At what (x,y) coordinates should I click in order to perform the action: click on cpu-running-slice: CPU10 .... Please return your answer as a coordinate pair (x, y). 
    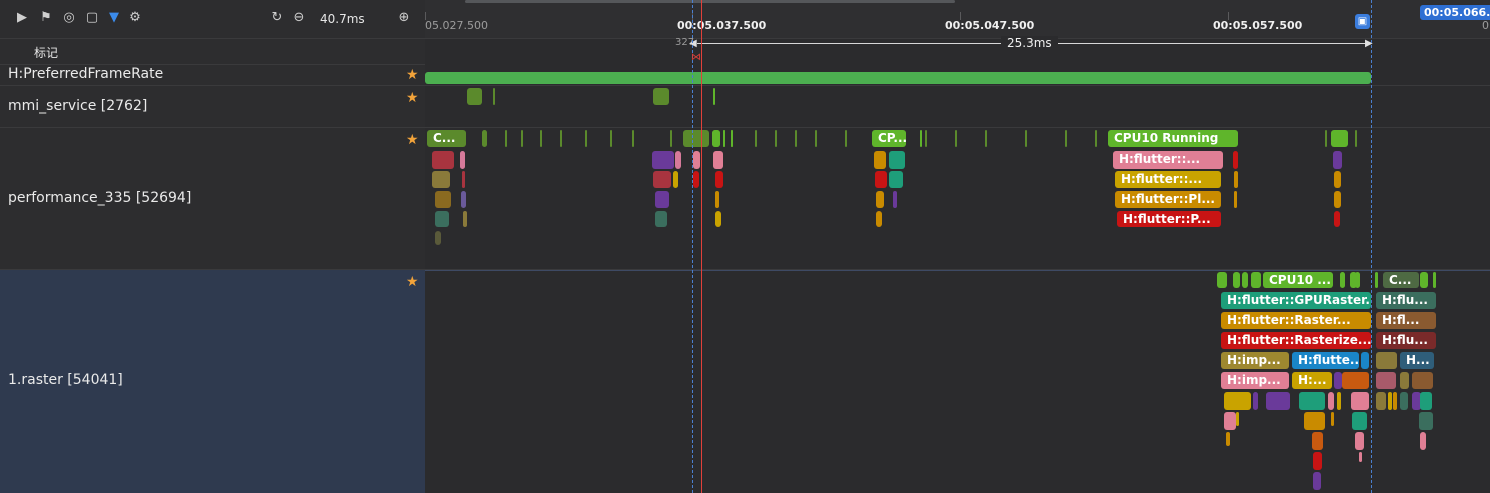
    Looking at the image, I should click on (1298, 280).